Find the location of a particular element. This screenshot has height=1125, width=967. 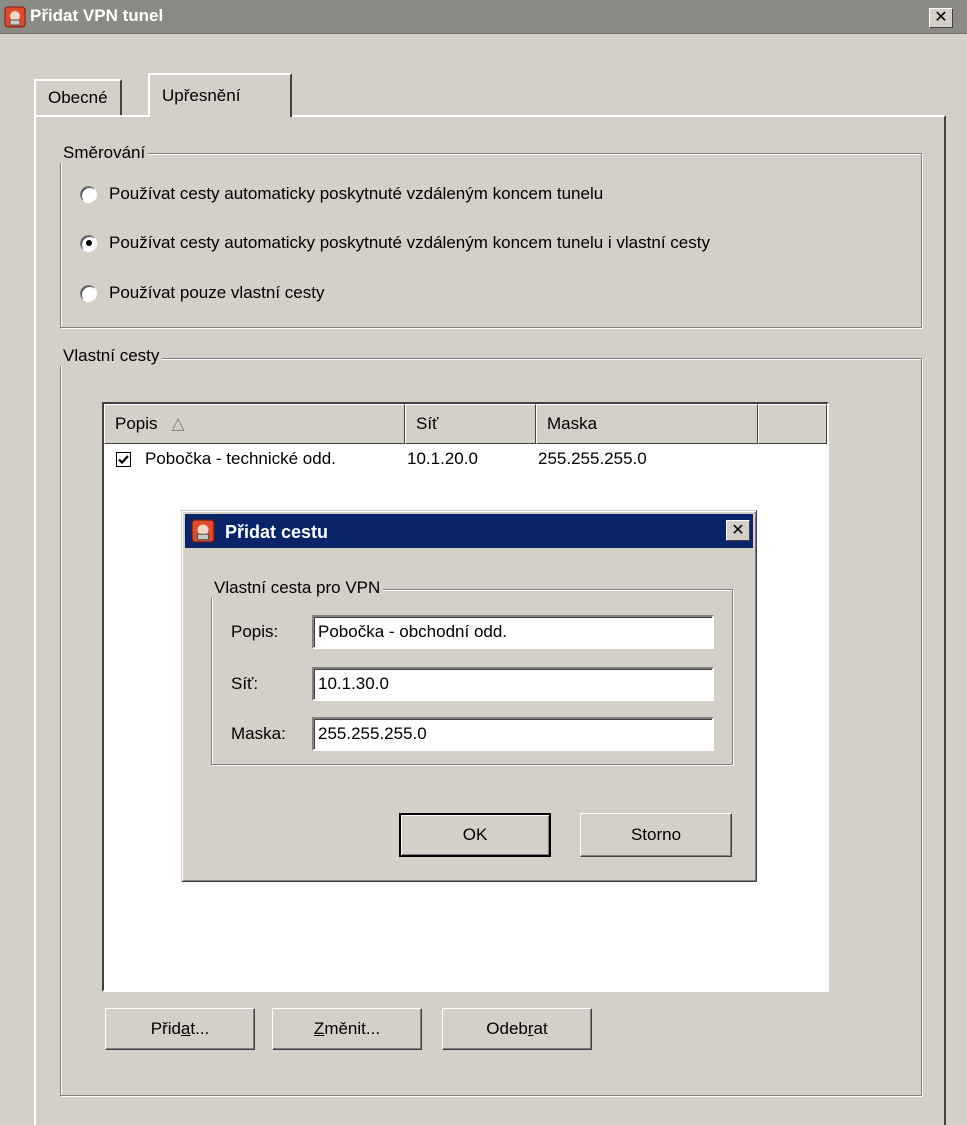

column-header-popis: Popis △ is located at coordinates (254, 424).